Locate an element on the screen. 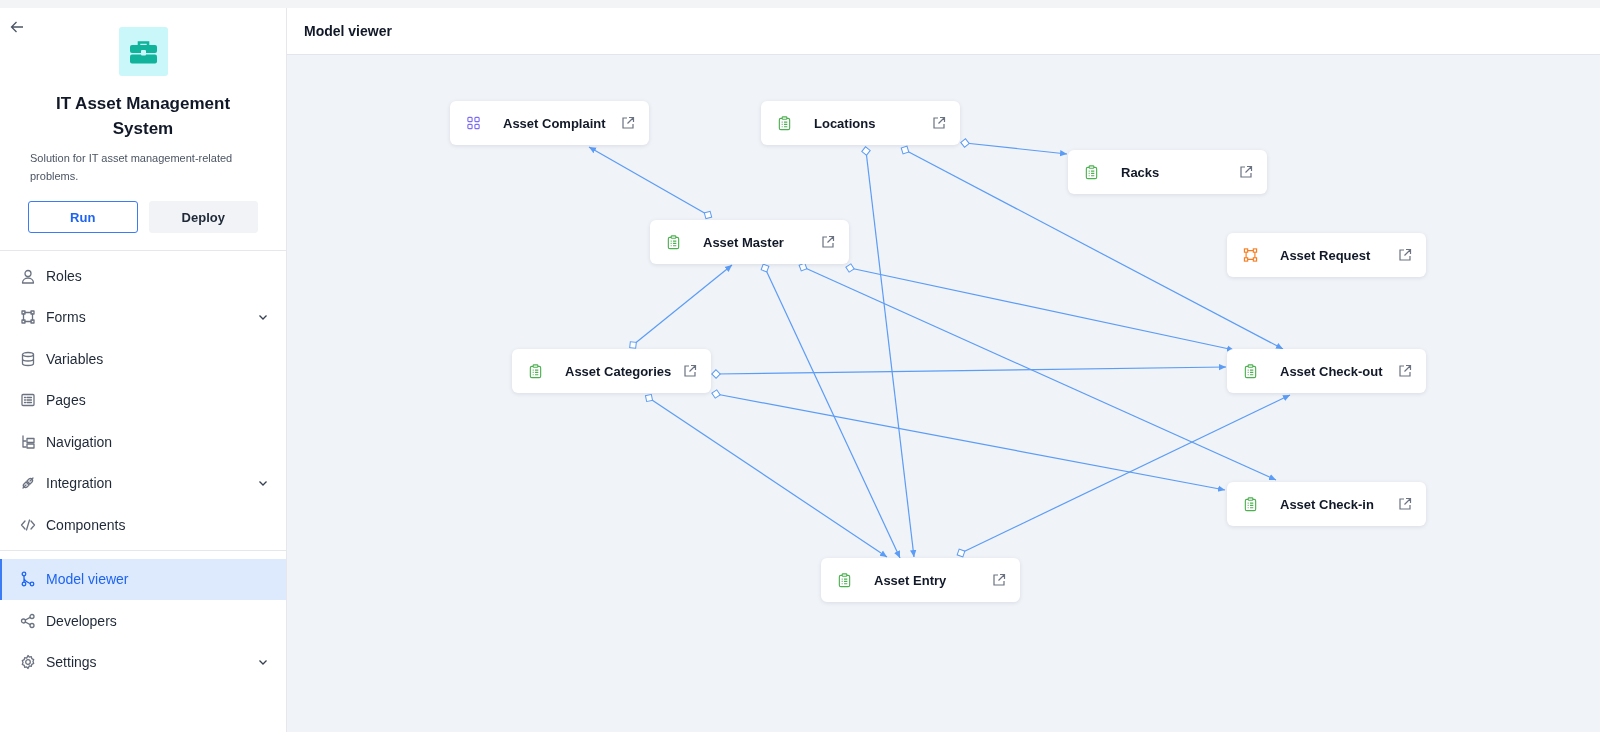 The height and width of the screenshot is (732, 1600). share-icon is located at coordinates (28, 620).